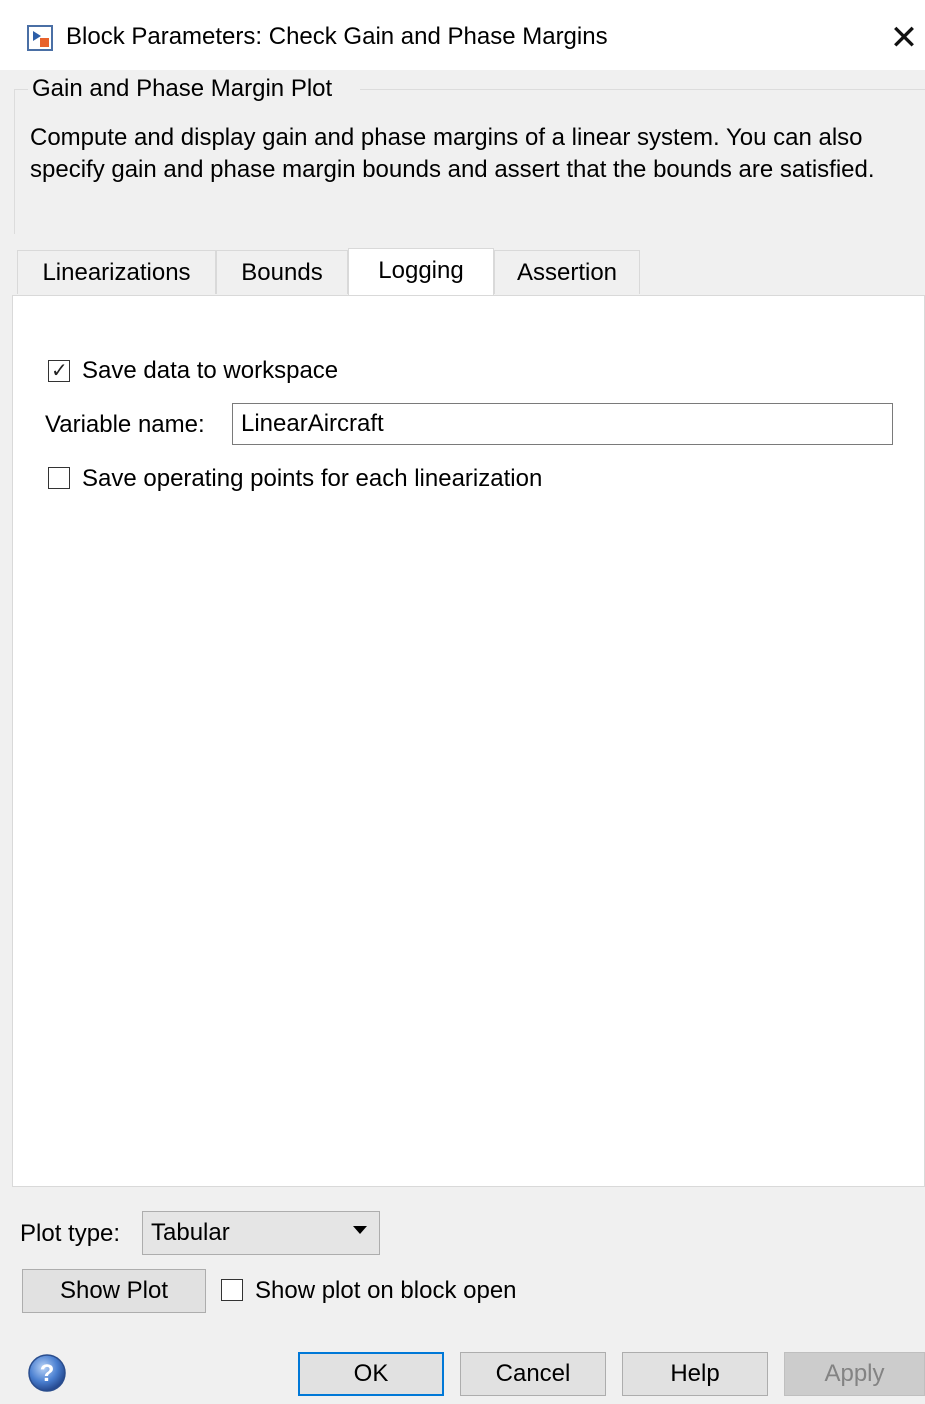  I want to click on save-data-label: Save data to workspace, so click(210, 370).